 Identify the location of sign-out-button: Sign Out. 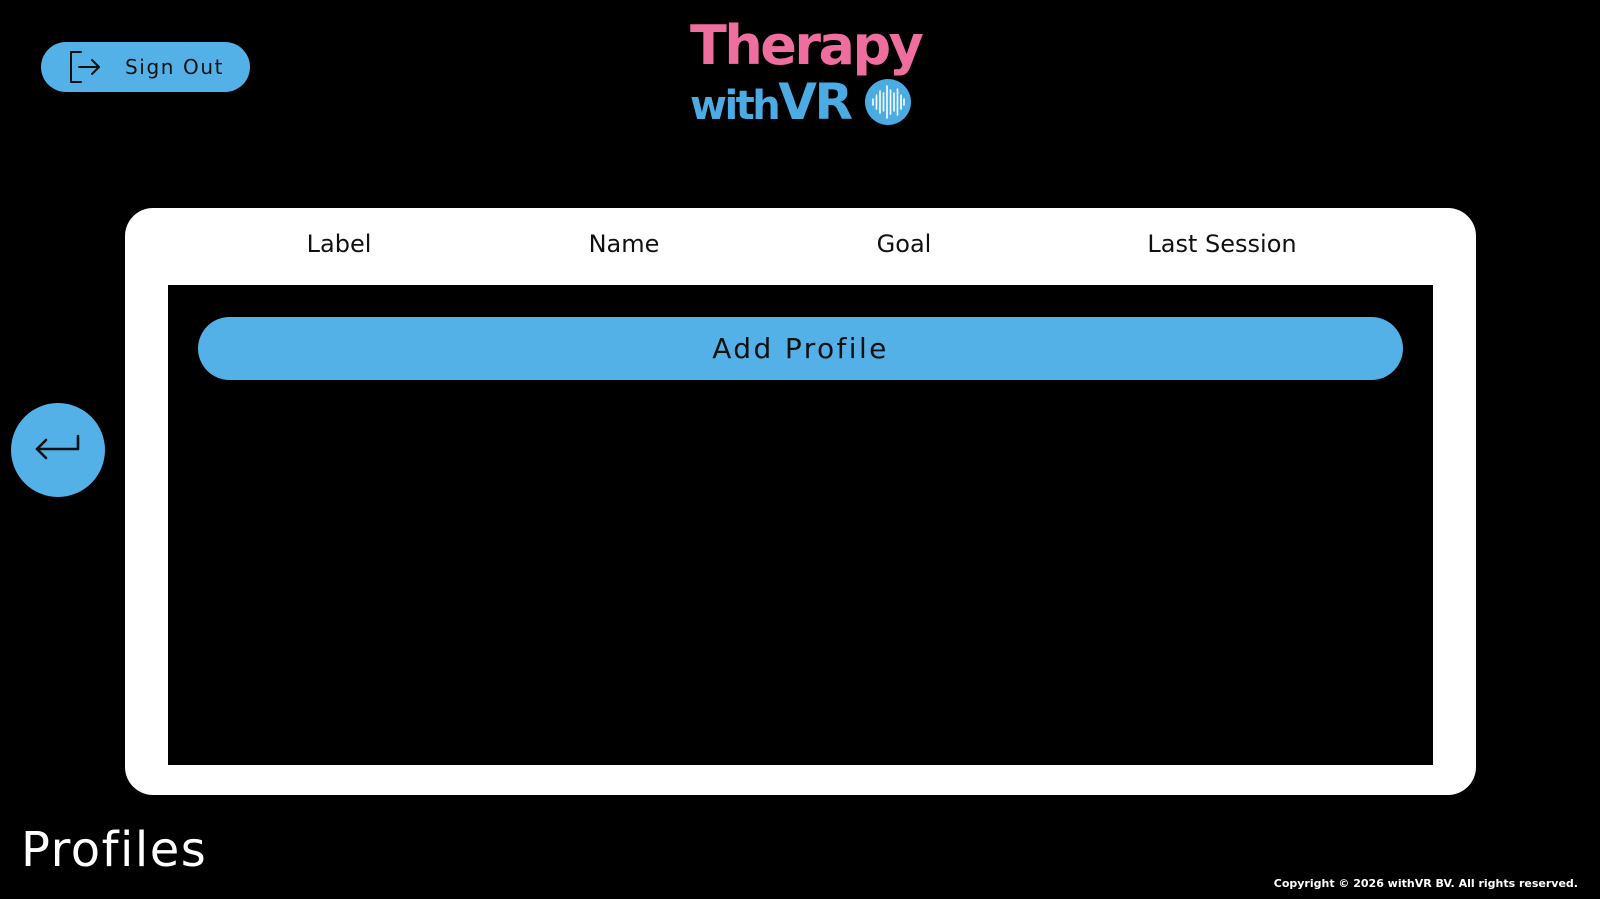
(145, 67).